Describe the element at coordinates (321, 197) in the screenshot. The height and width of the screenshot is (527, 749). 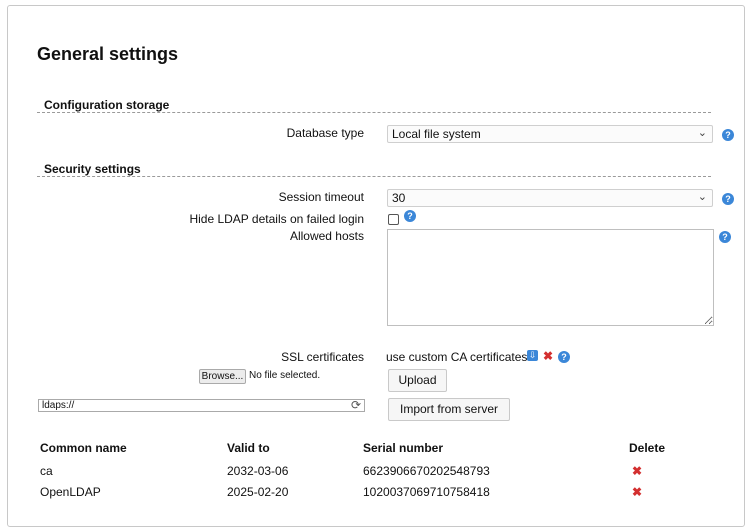
I see `session-timeout-label: Session timeout` at that location.